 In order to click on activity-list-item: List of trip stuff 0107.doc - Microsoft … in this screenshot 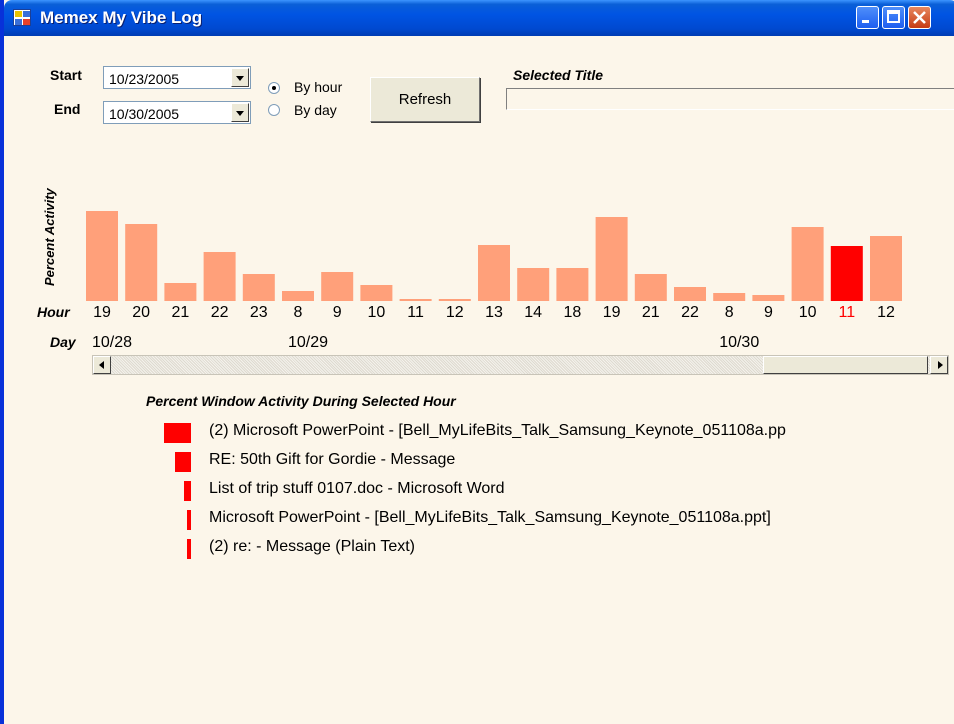, I will do `click(554, 491)`.